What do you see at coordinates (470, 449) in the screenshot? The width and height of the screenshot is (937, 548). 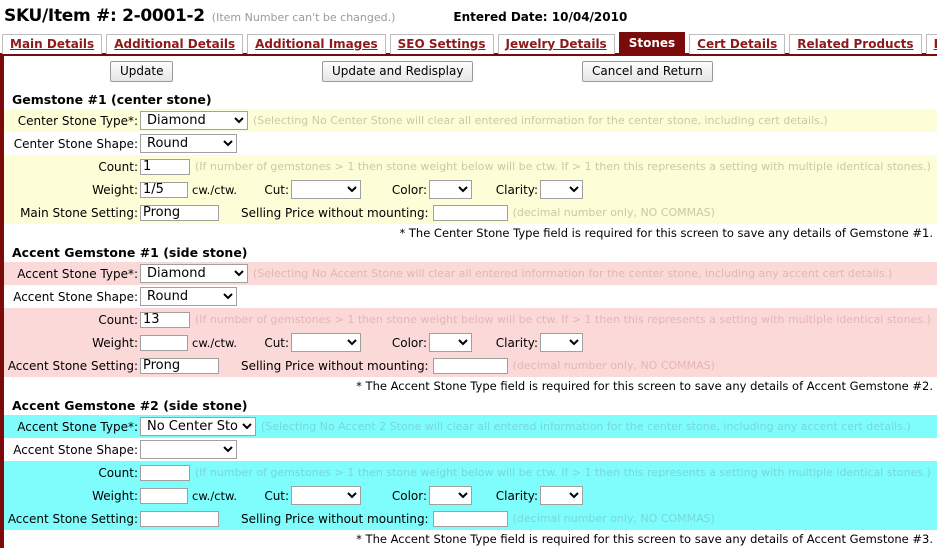 I see `accent-gemstone-2-shape-row: Accent Stone Shape:` at bounding box center [470, 449].